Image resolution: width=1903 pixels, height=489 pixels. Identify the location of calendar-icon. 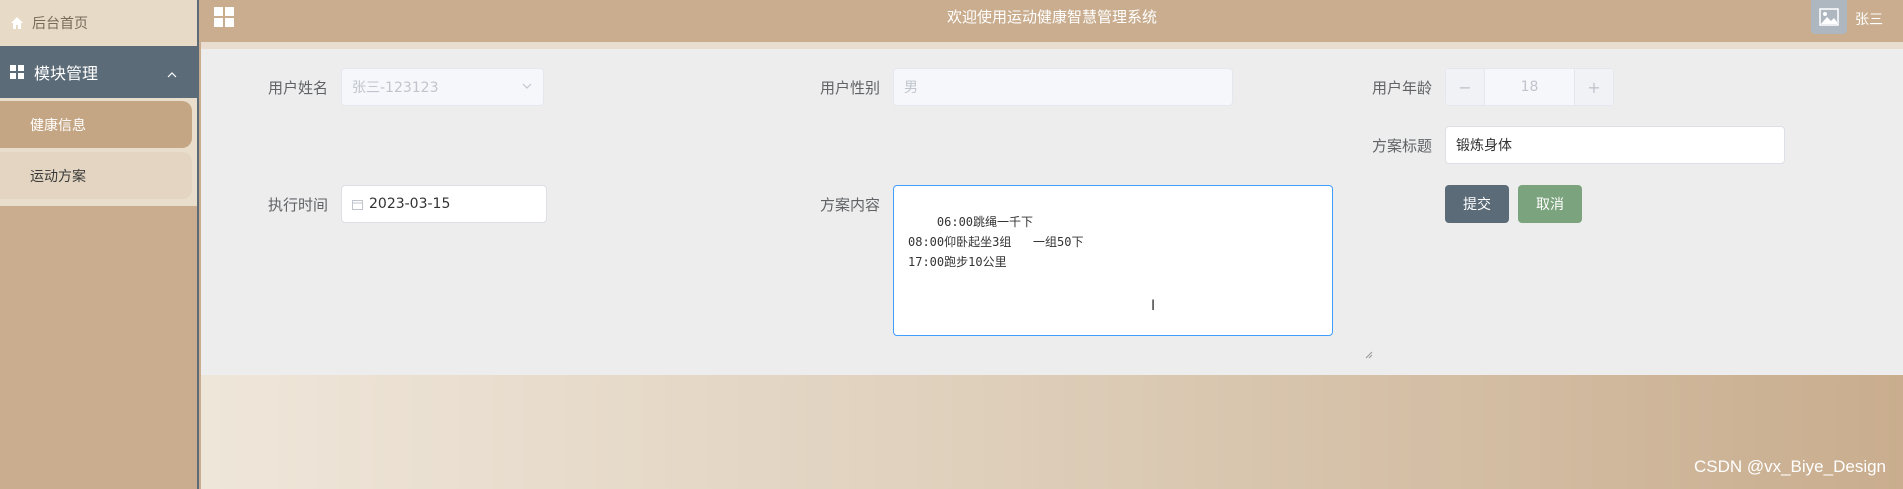
(357, 204).